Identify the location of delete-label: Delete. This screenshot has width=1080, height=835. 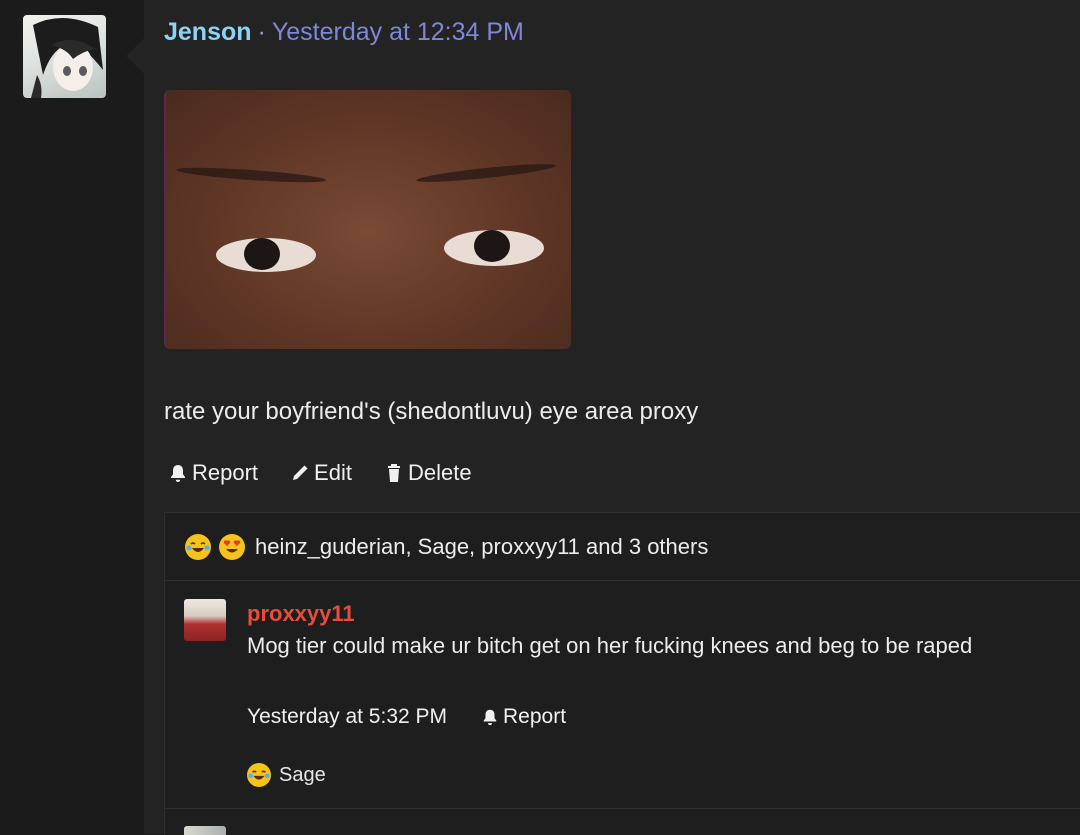
(439, 472).